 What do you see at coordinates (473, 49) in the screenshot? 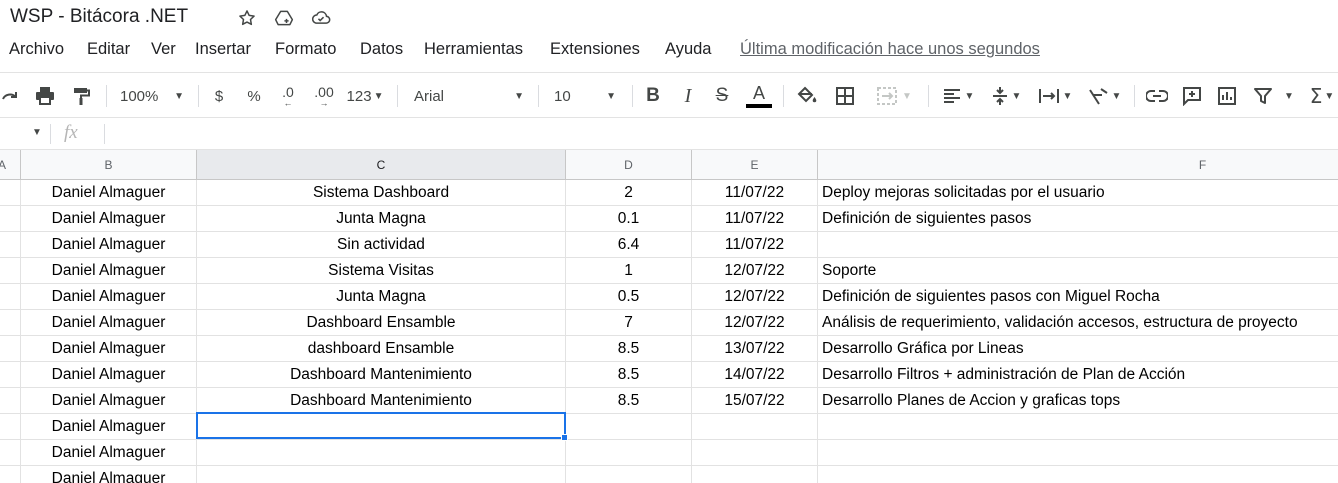
I see `menu-herramientas: Herramientas` at bounding box center [473, 49].